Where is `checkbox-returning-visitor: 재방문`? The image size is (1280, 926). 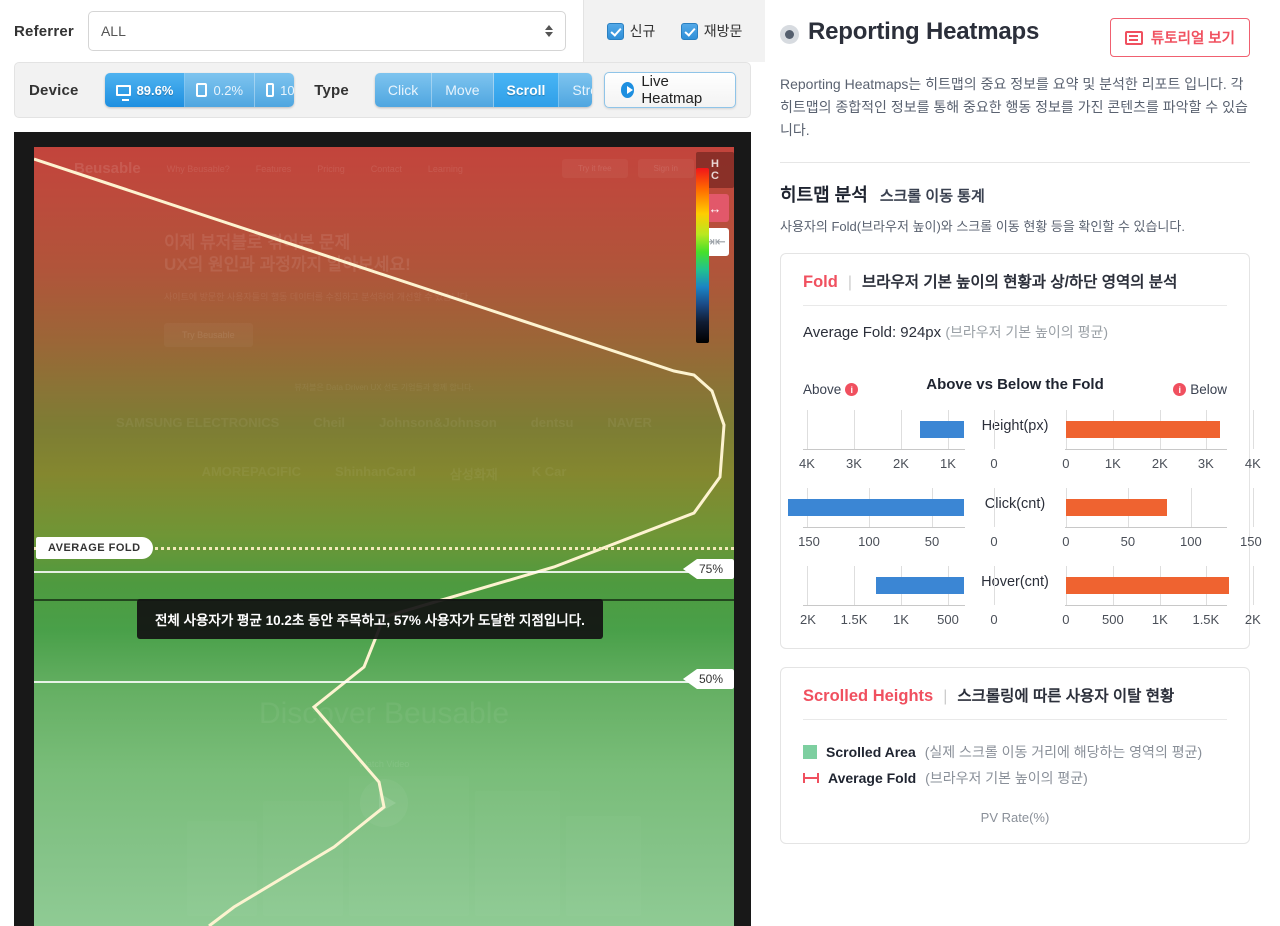 checkbox-returning-visitor: 재방문 is located at coordinates (711, 31).